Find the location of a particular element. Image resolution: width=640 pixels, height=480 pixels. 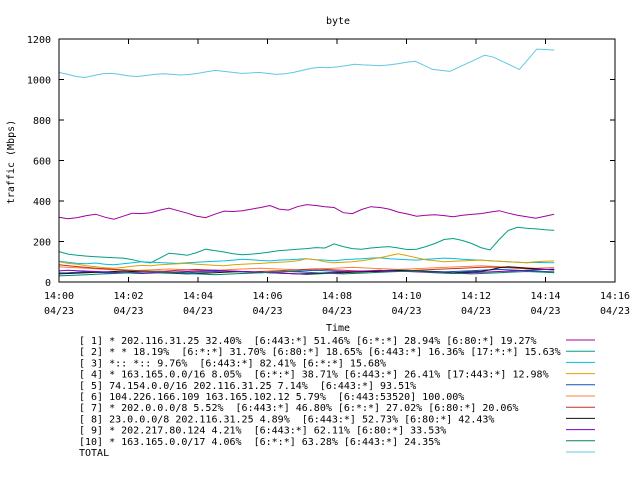

y-tick-label: 800 is located at coordinates (42, 121).